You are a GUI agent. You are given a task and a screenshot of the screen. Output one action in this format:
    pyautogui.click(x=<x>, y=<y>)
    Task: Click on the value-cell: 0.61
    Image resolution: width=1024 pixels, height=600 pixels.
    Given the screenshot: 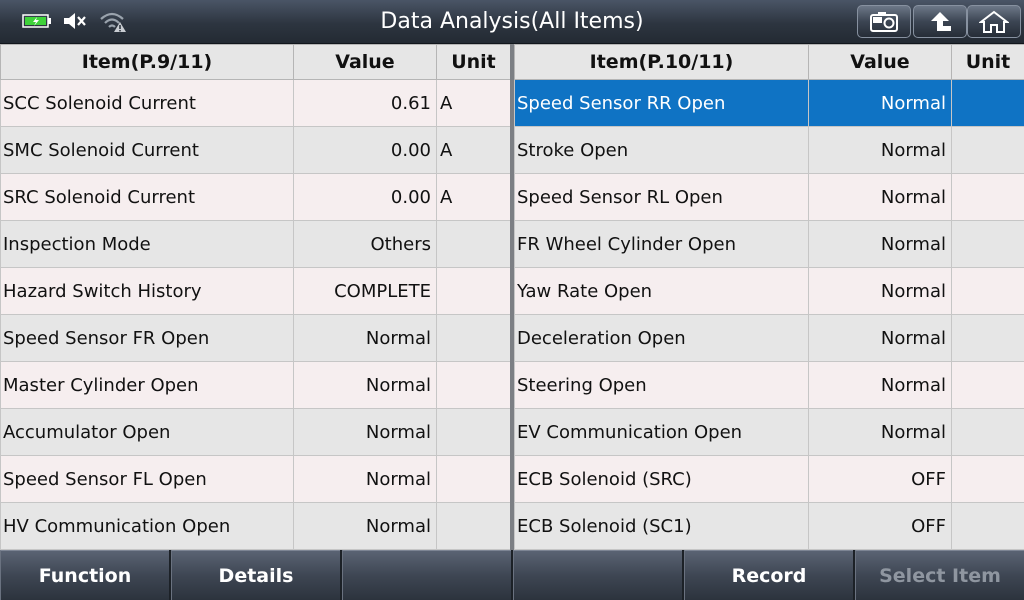 What is the action you would take?
    pyautogui.click(x=365, y=103)
    